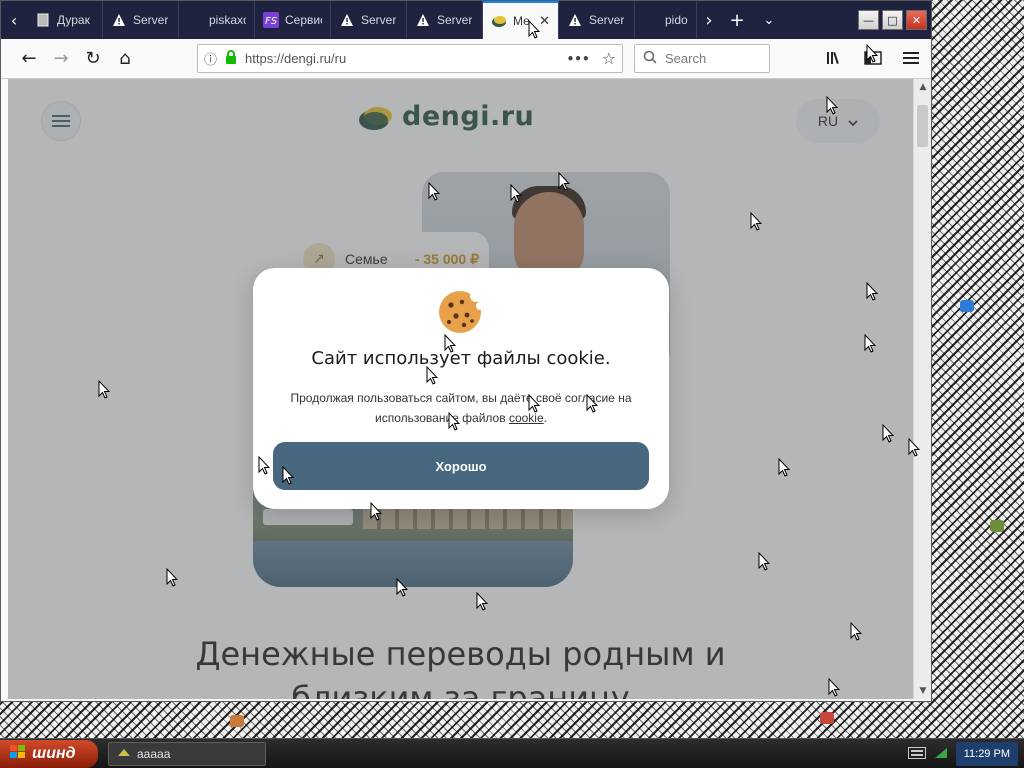 The image size is (1024, 768). I want to click on tab-list-chevron-icon: ⌄, so click(769, 20).